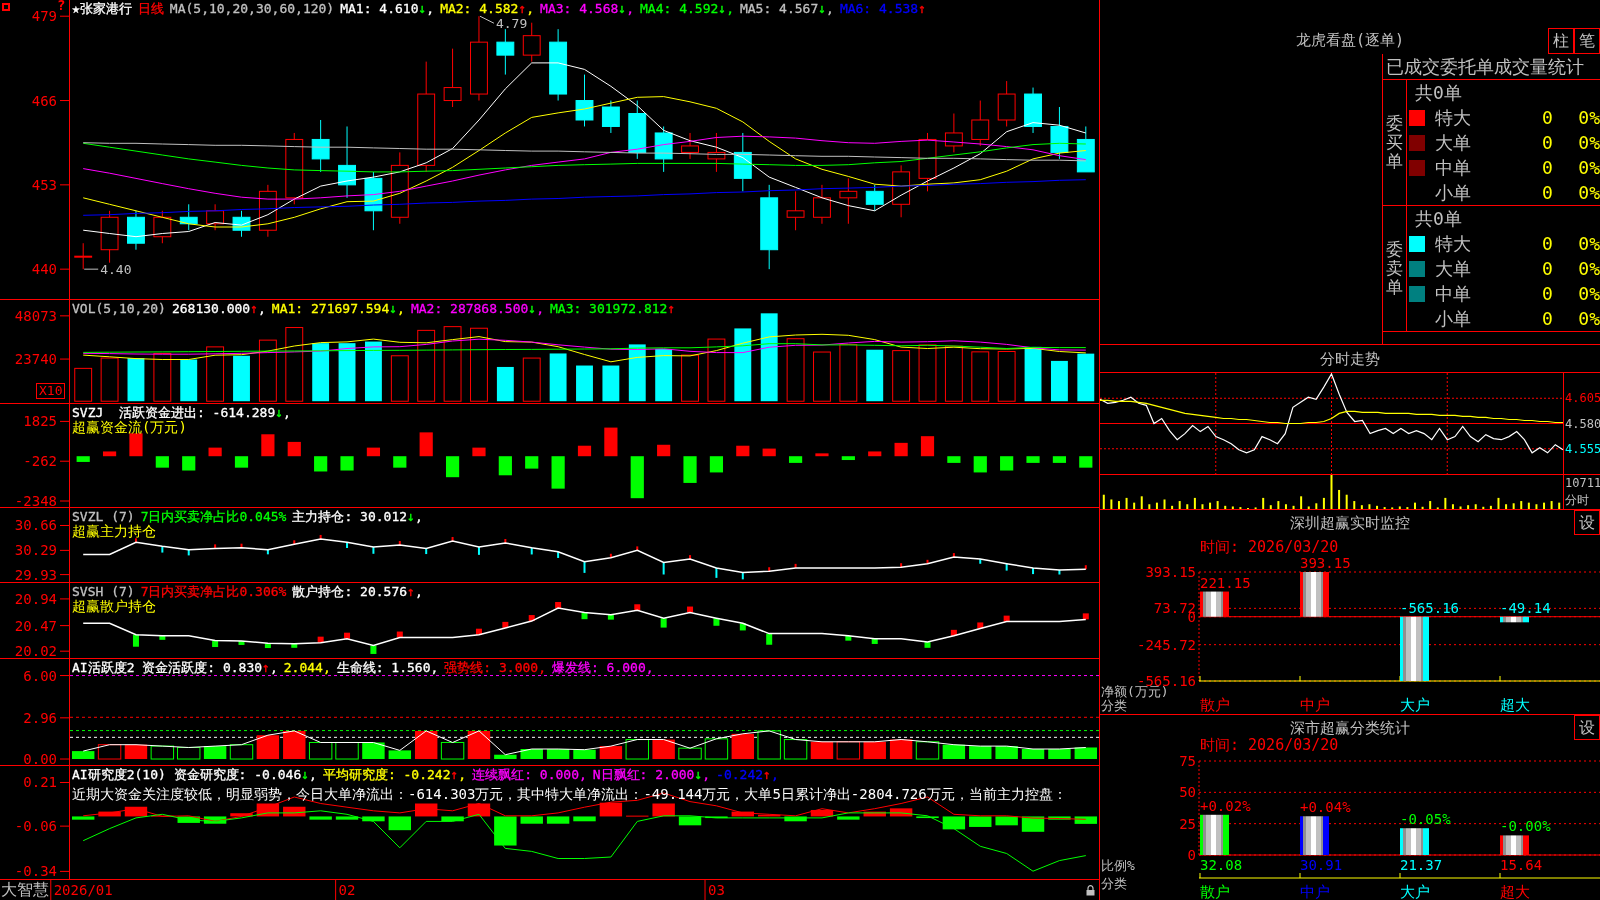 The image size is (1600, 900). What do you see at coordinates (1453, 142) in the screenshot?
I see `order-size-label: 大单` at bounding box center [1453, 142].